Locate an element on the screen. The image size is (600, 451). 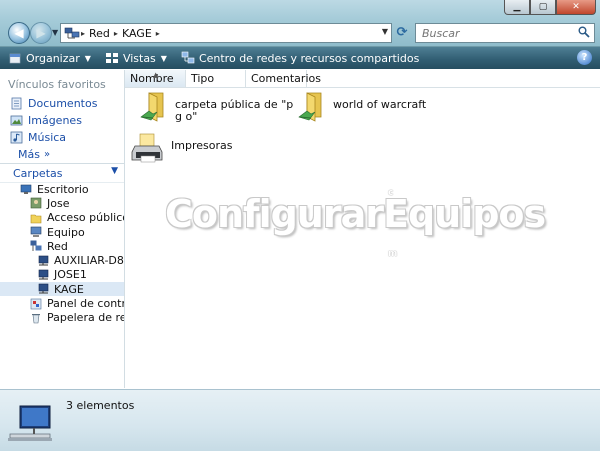
folders-header: Carpetas ▼ is located at coordinates (62, 173).